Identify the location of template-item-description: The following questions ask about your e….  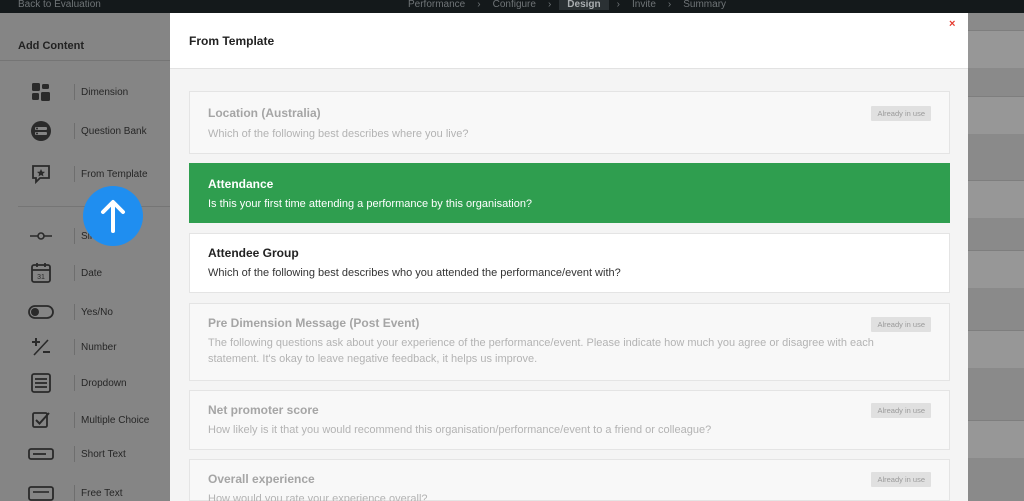
(541, 351).